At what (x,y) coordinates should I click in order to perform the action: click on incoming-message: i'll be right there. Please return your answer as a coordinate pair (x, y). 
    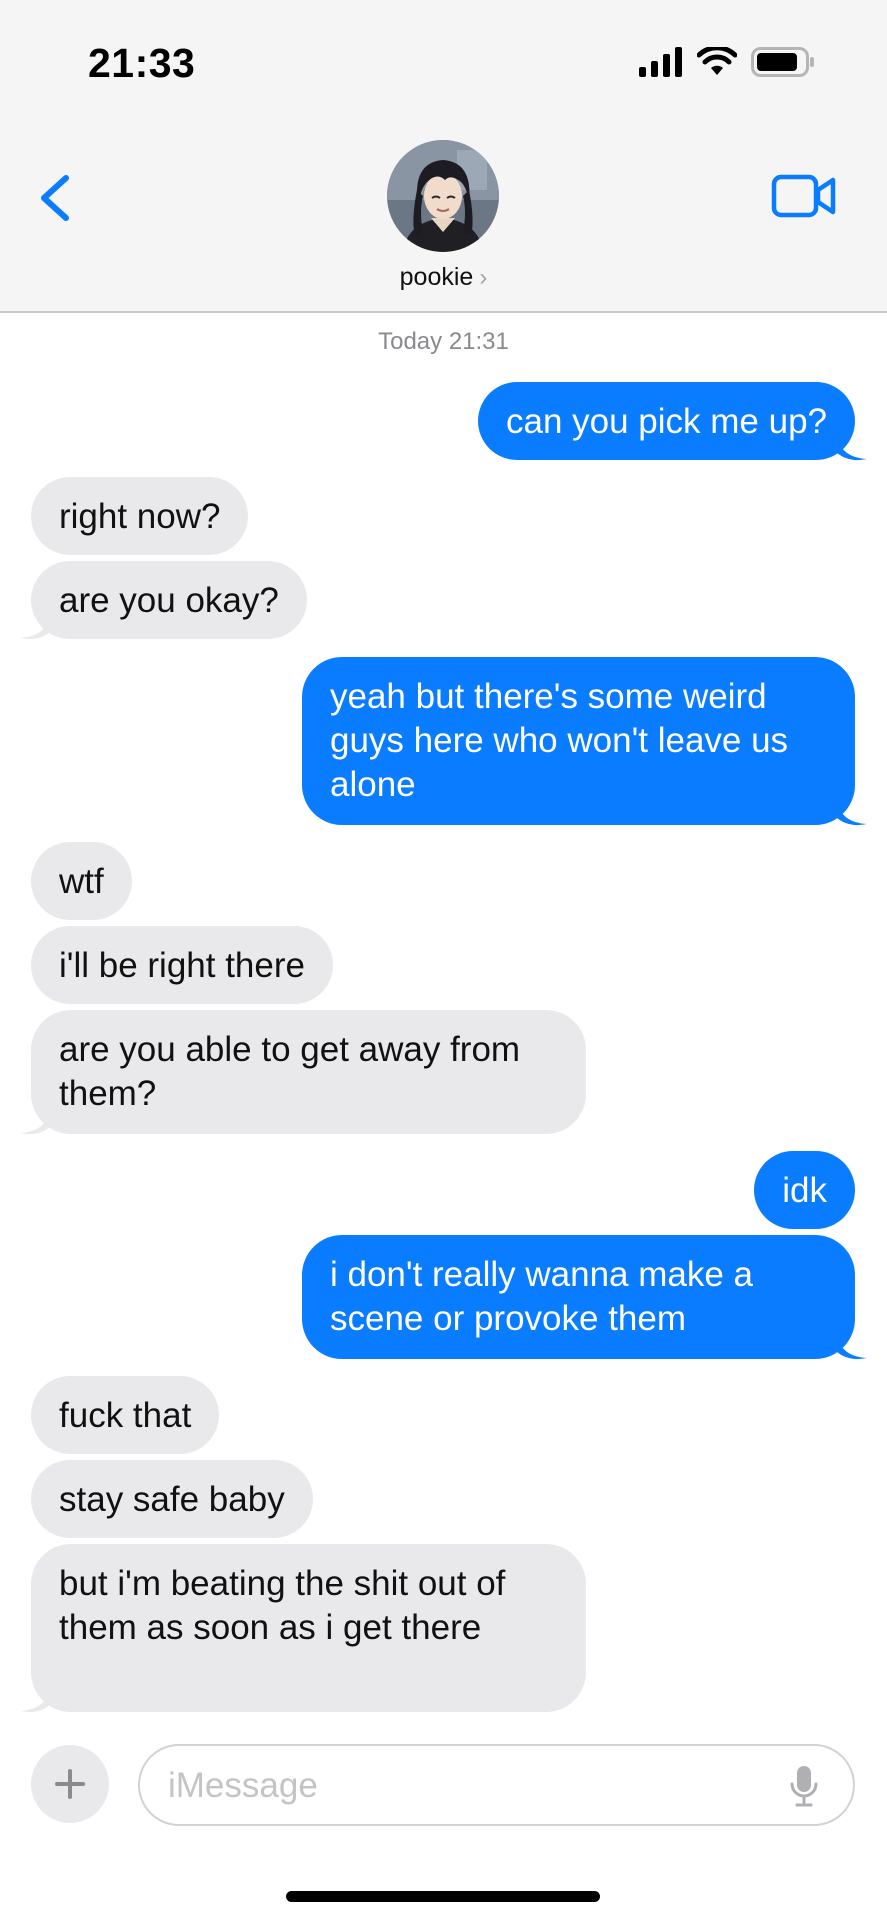
    Looking at the image, I should click on (182, 965).